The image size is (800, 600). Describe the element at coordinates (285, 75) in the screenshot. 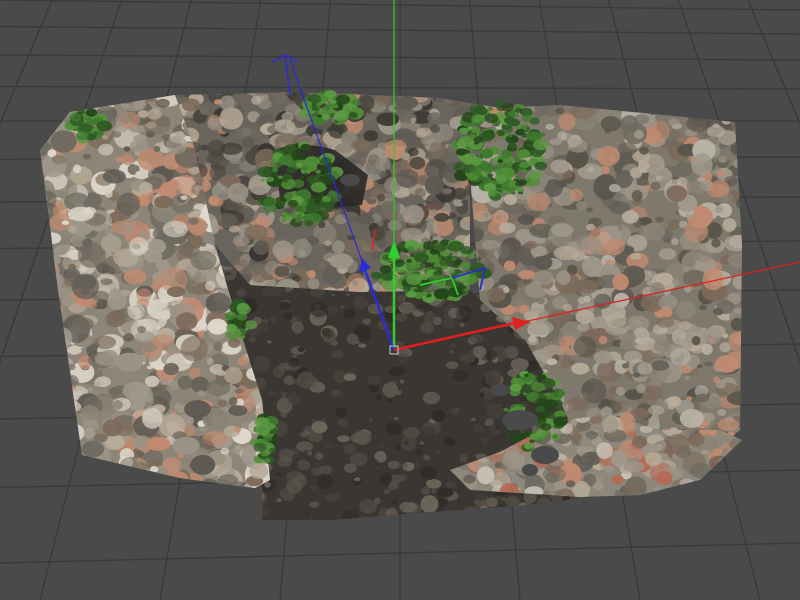

I see `top-axis-marker` at that location.